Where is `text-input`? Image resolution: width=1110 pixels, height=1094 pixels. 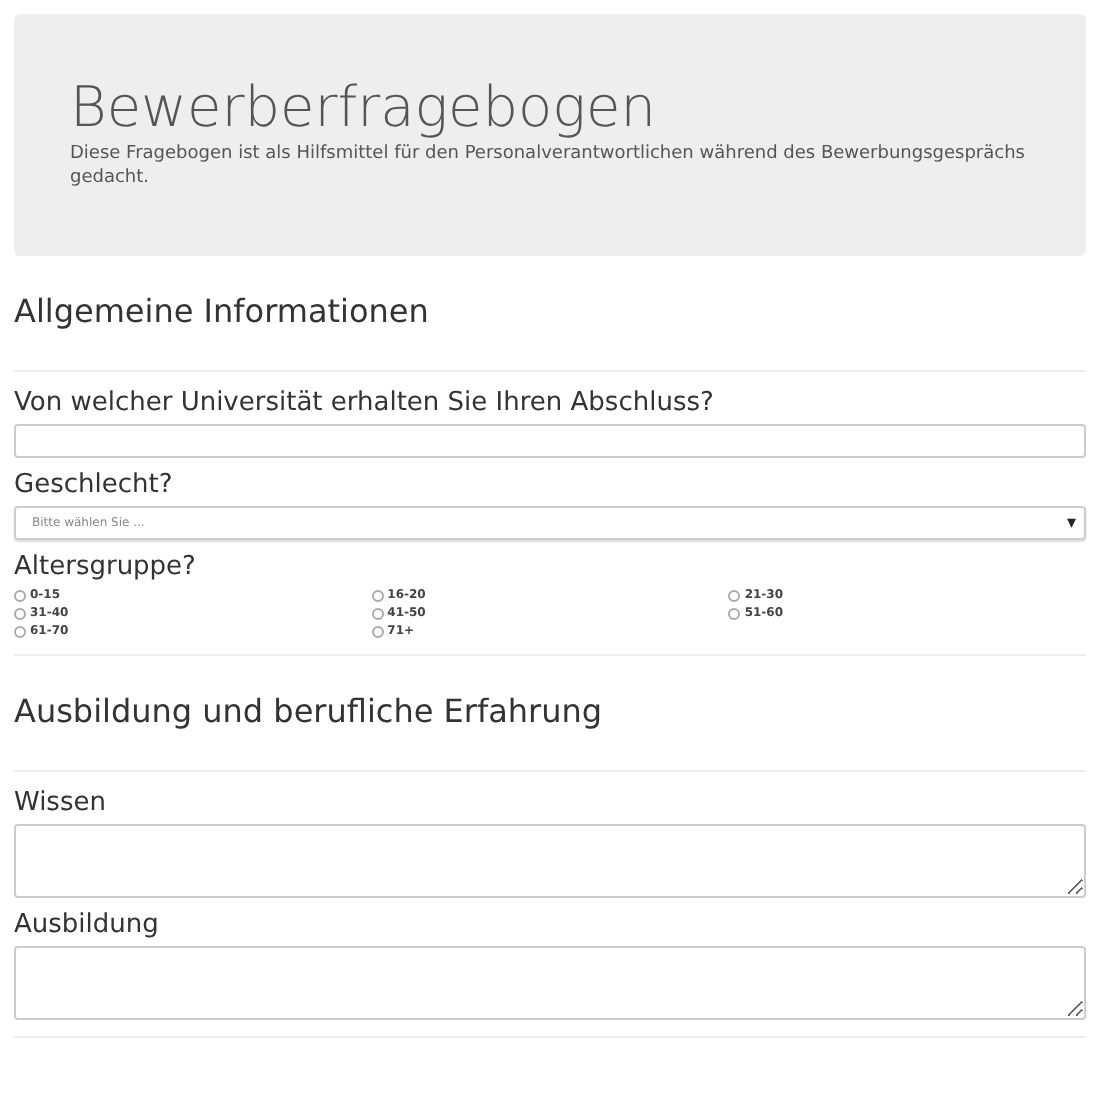
text-input is located at coordinates (550, 441).